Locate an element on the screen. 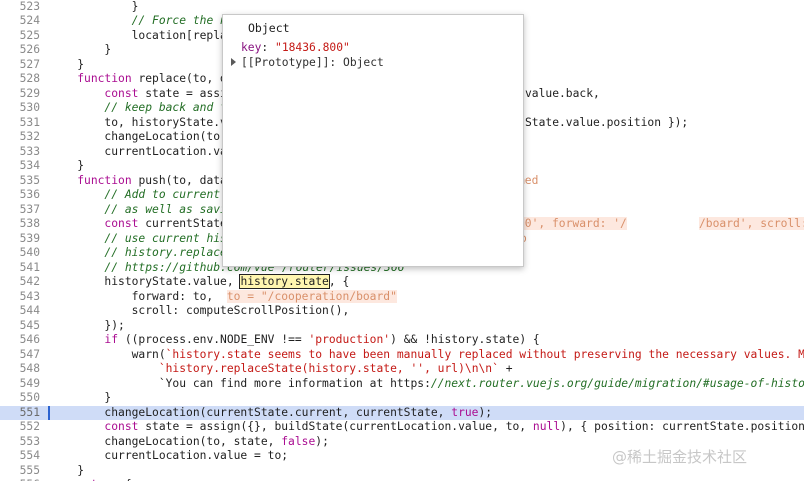  code-line: 542 historyState.value, history.state, { is located at coordinates (402, 282).